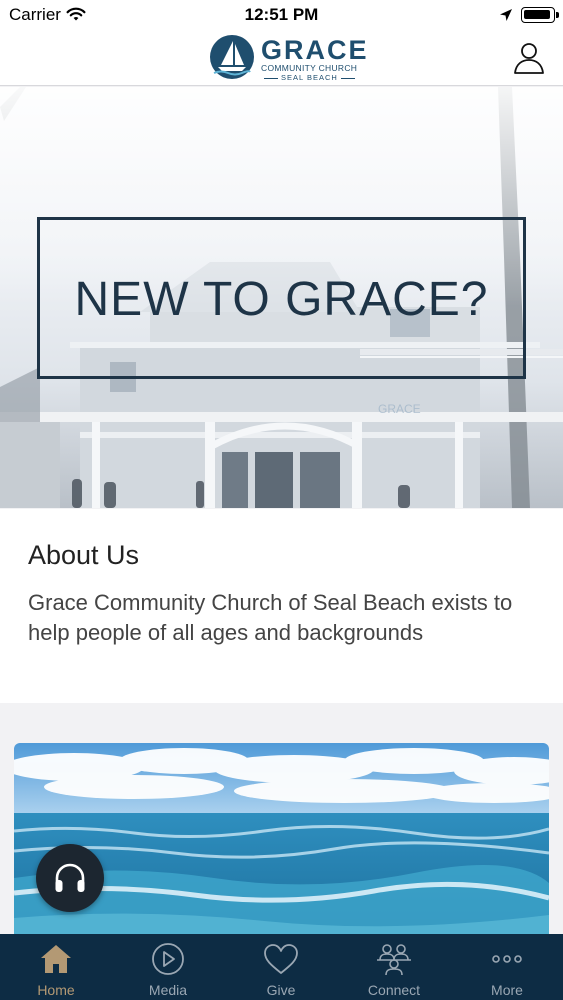 Image resolution: width=563 pixels, height=1000 pixels. I want to click on tab-bar: Home Media Give Connect More, so click(281, 967).